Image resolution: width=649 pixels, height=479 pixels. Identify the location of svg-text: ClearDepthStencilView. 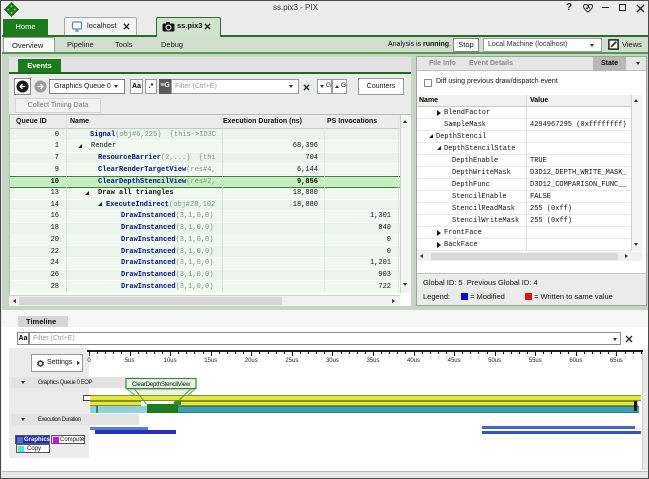
(161, 384).